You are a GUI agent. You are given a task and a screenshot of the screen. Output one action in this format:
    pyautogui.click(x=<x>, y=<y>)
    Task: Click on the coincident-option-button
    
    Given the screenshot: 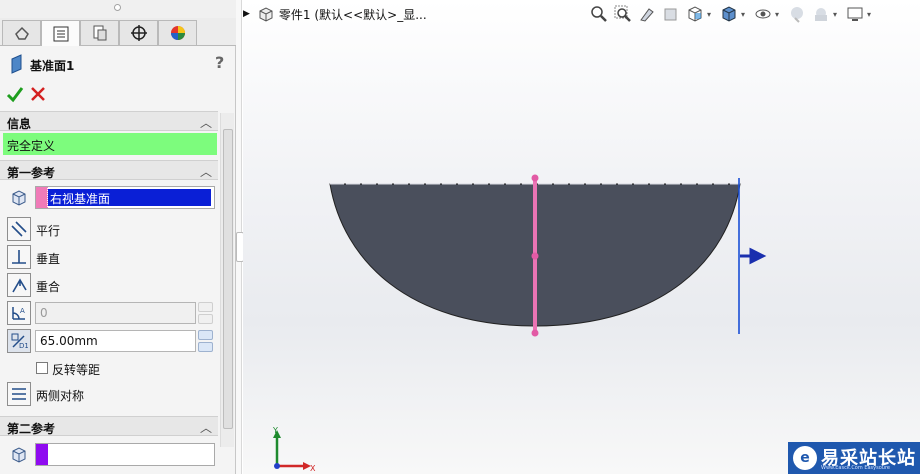 What is the action you would take?
    pyautogui.click(x=19, y=285)
    